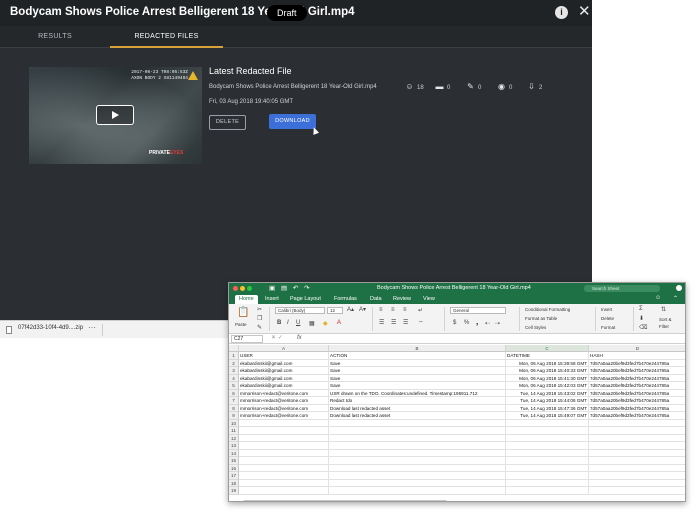 This screenshot has width=700, height=519. Describe the element at coordinates (547, 393) in the screenshot. I see `table-cell: Tue, 14 Aug 2018 15:43:02 GMT` at that location.